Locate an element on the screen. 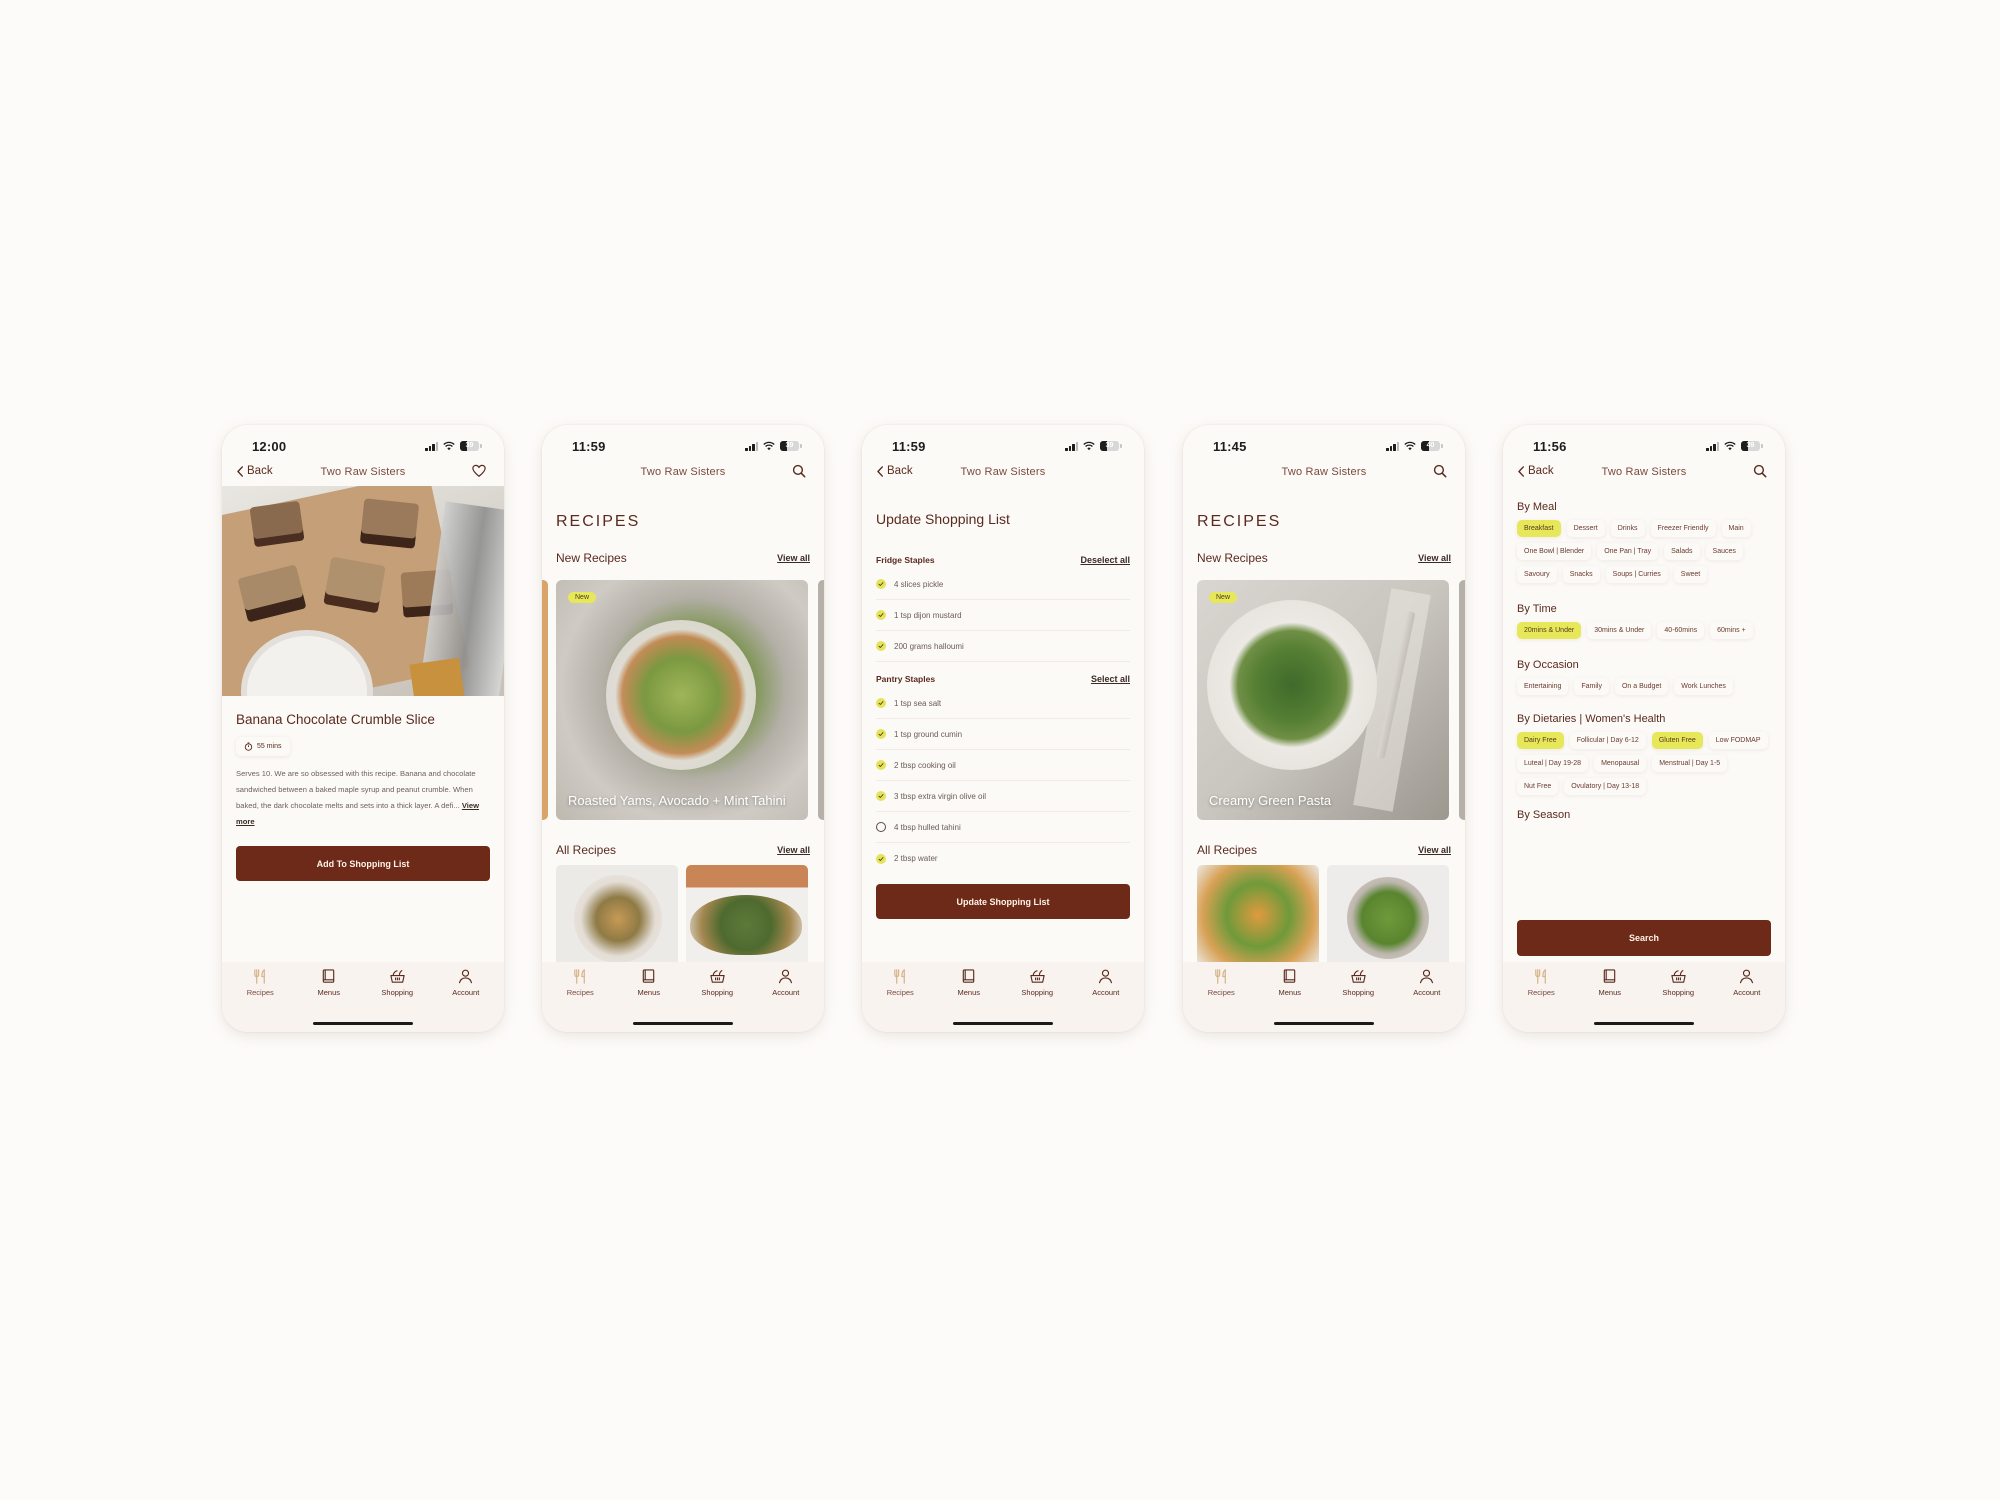 The height and width of the screenshot is (1500, 2000). filter-chip: Main is located at coordinates (1736, 528).